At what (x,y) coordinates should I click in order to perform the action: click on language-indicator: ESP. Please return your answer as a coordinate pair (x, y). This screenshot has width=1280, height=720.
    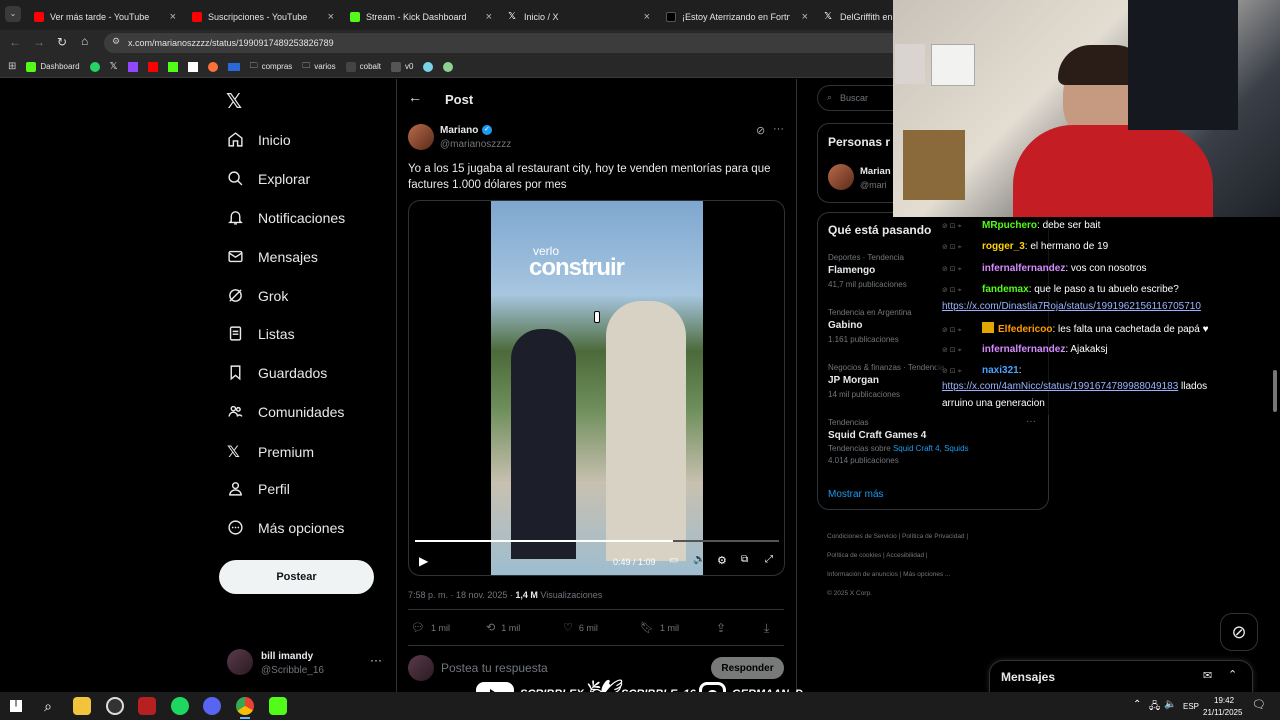
    Looking at the image, I should click on (1191, 706).